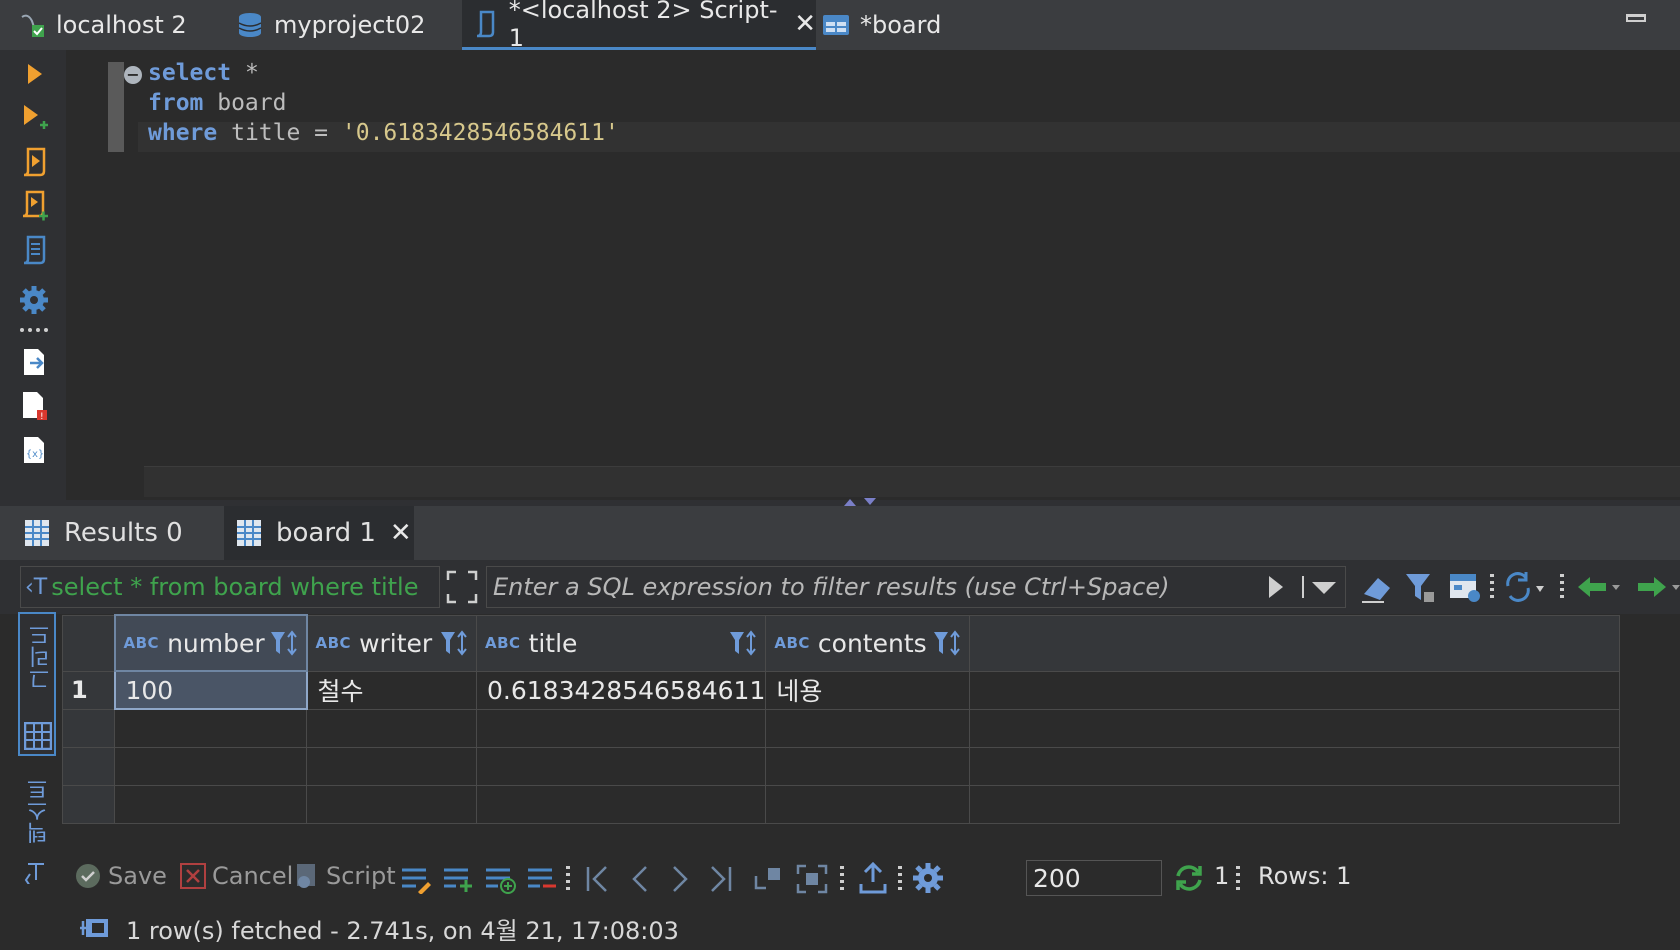 This screenshot has width=1680, height=950. Describe the element at coordinates (1320, 589) in the screenshot. I see `filter-history-dropdown-icon` at that location.